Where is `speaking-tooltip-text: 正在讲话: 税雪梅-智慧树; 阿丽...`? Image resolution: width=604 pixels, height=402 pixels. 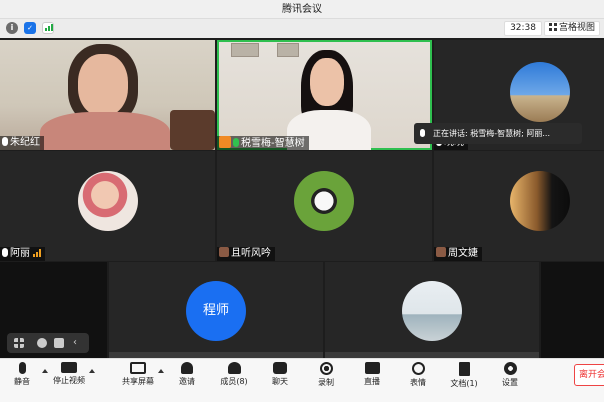 speaking-tooltip-text: 正在讲话: 税雪梅-智慧树; 阿丽... is located at coordinates (491, 133).